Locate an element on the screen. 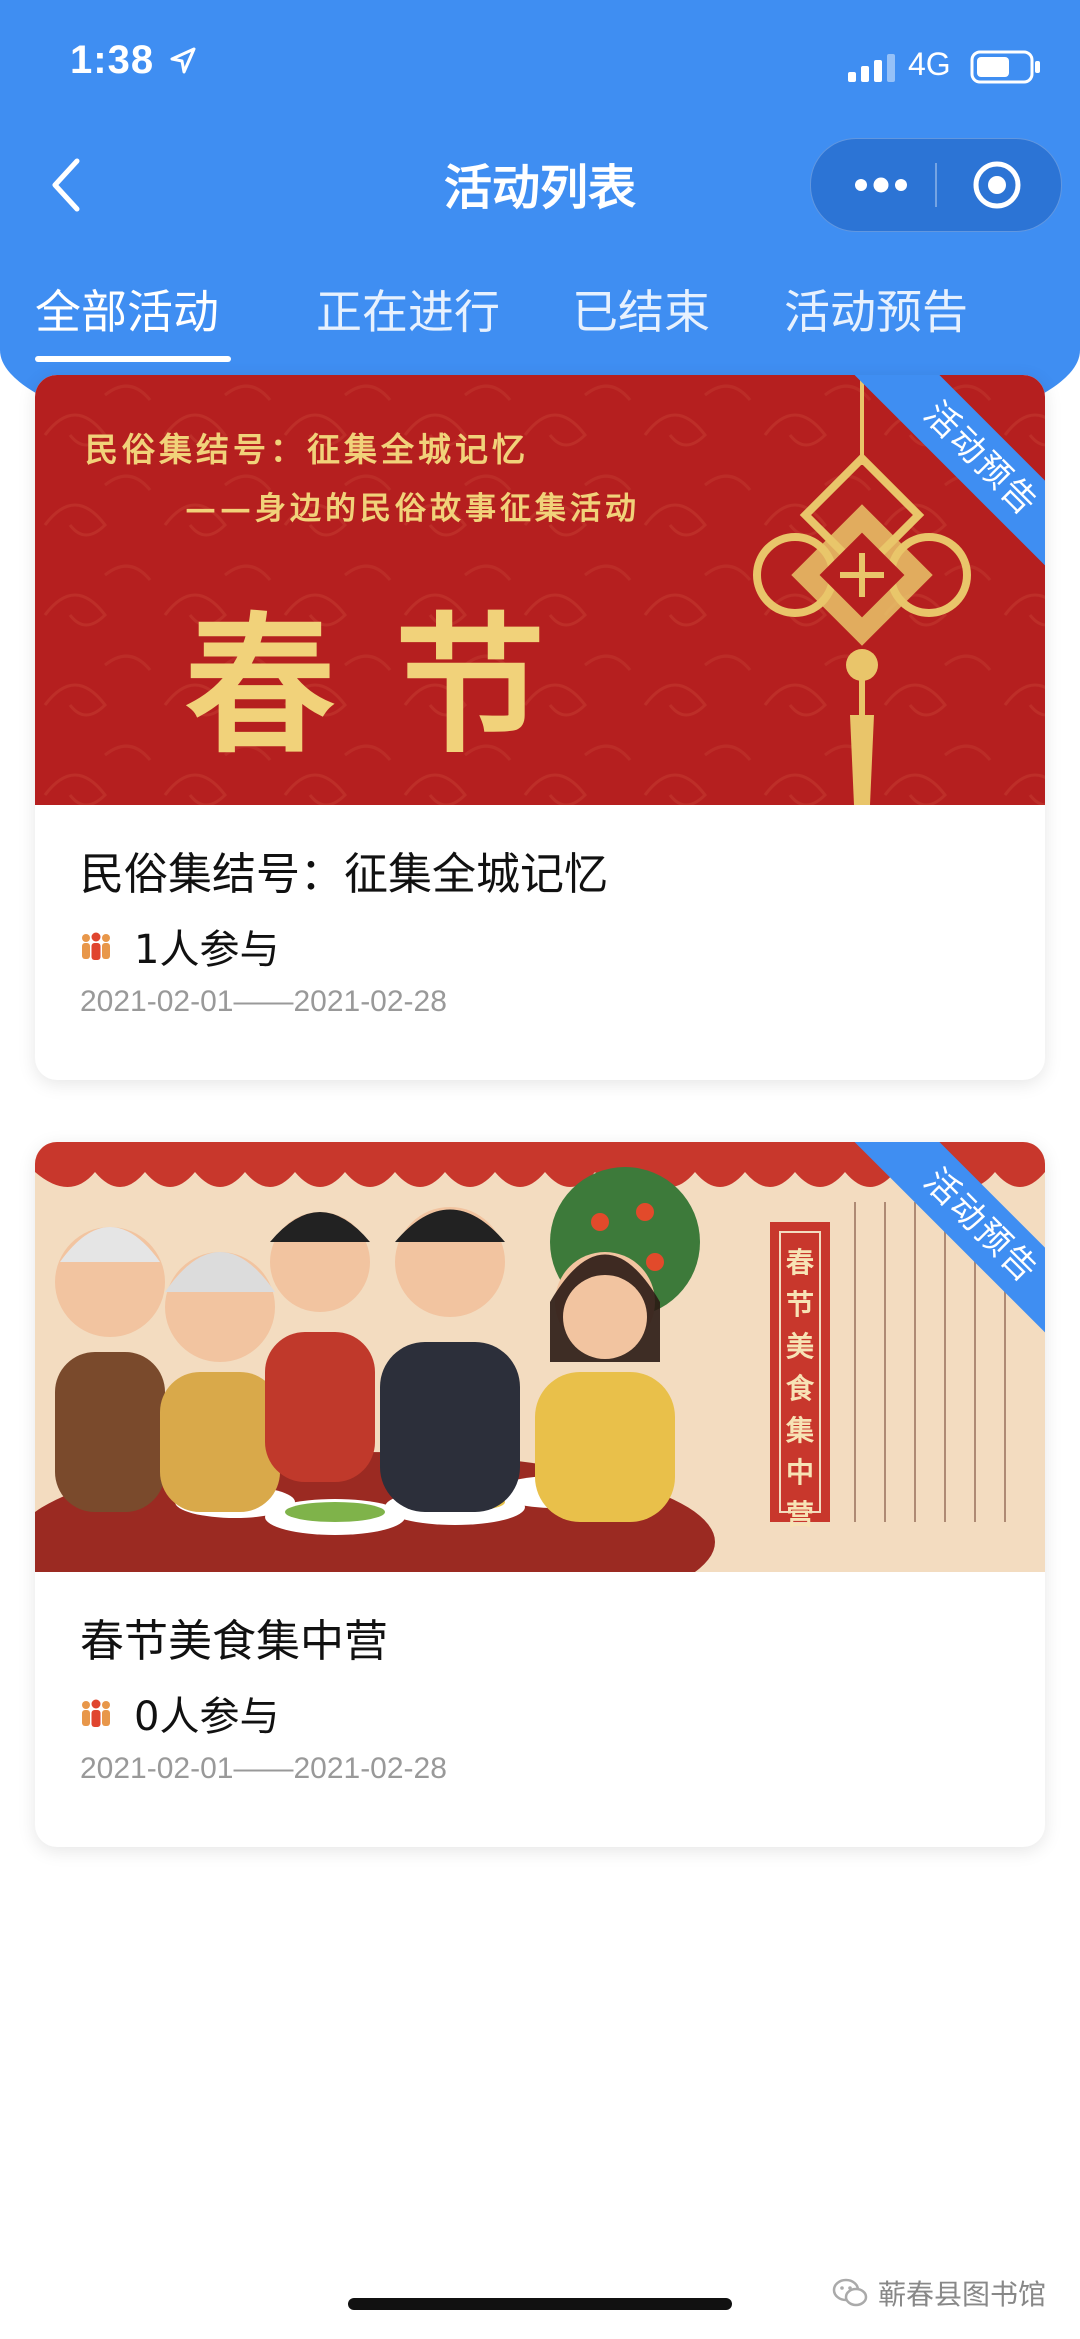 This screenshot has height=2339, width=1080. miniprogram-capsule is located at coordinates (936, 185).